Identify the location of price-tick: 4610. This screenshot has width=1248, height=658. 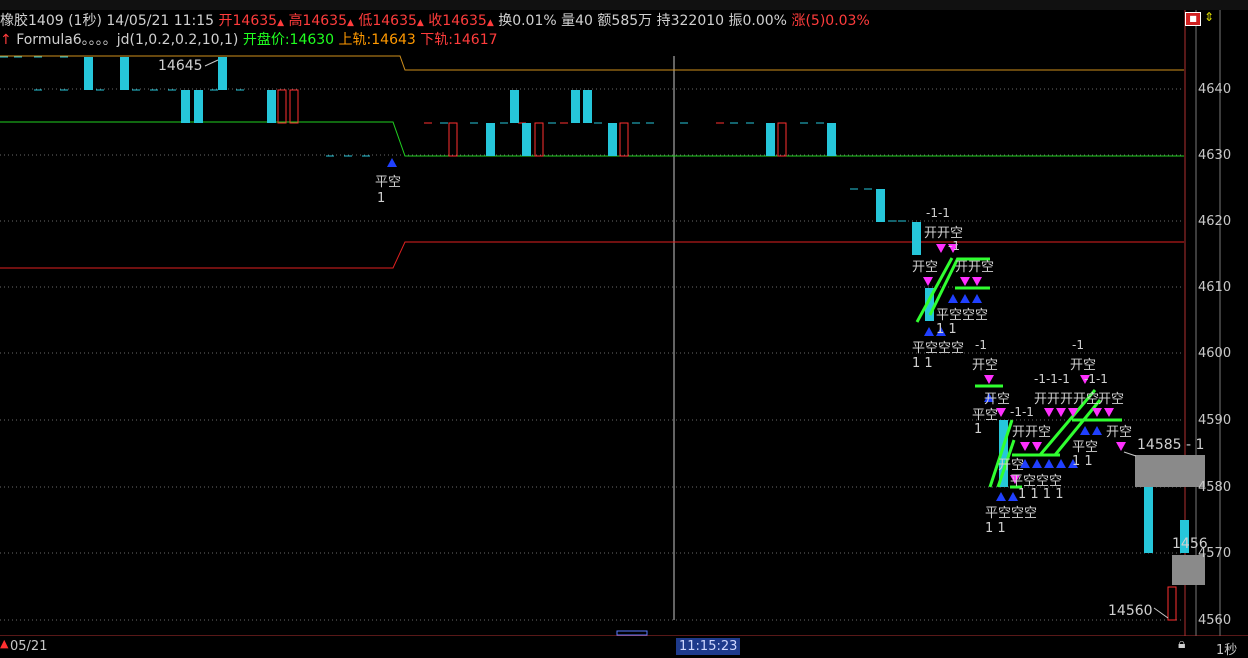
(1215, 287).